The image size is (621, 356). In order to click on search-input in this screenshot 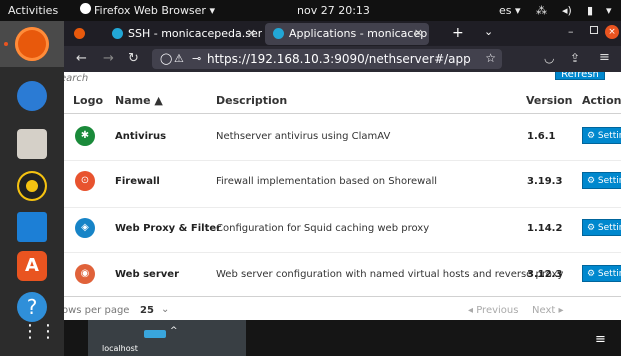, I will do `click(122, 78)`.